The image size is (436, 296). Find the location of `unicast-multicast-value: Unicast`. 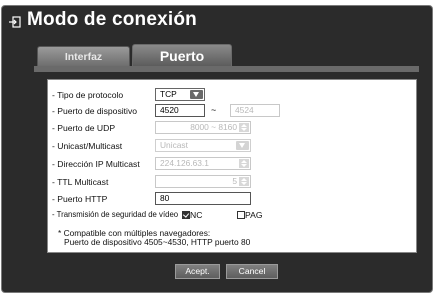

unicast-multicast-value: Unicast is located at coordinates (174, 145).